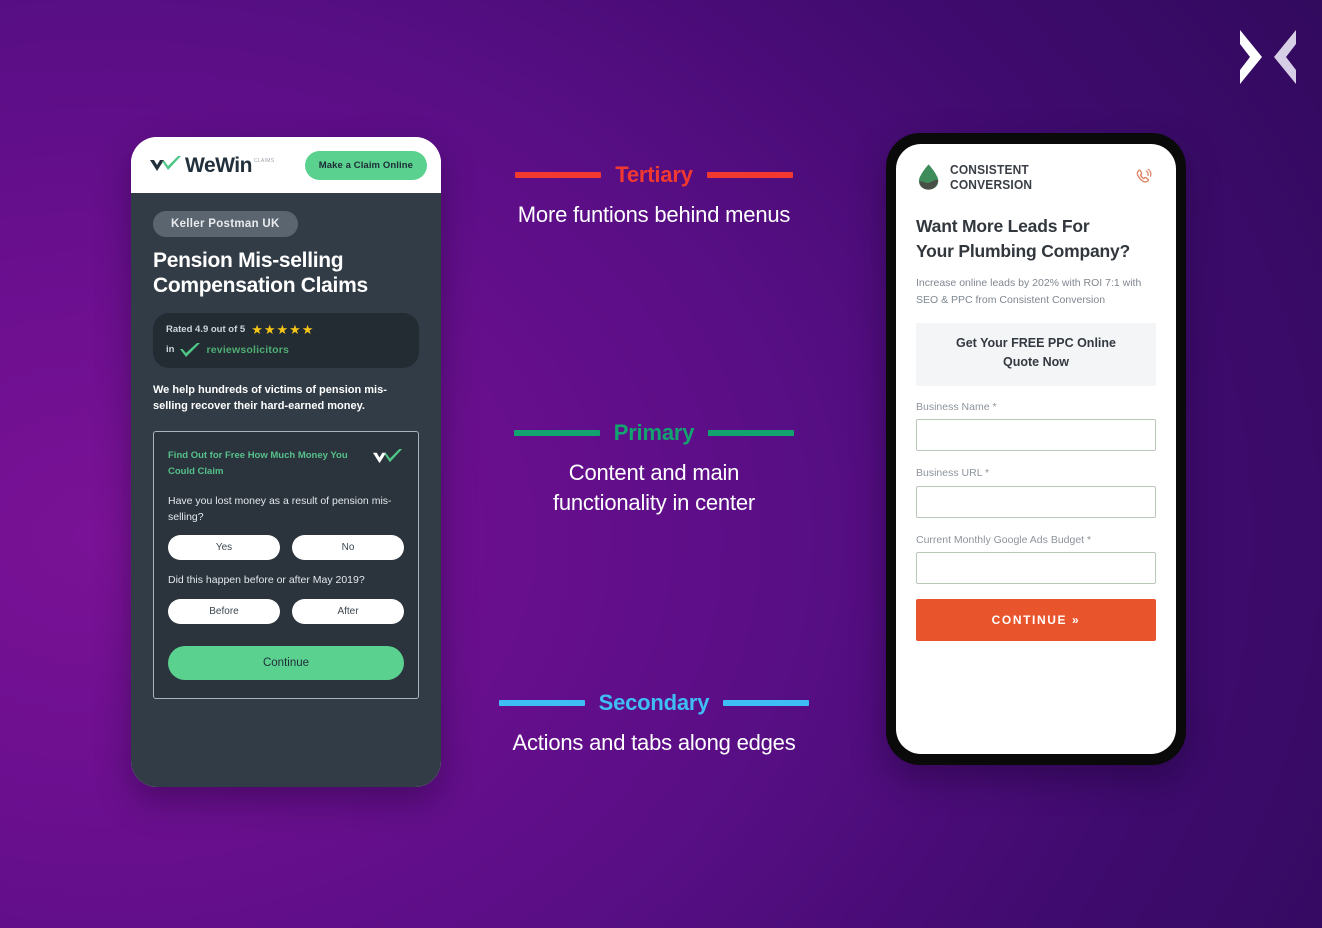  What do you see at coordinates (260, 285) in the screenshot?
I see `wewin-headline-line2: Compensation Claims` at bounding box center [260, 285].